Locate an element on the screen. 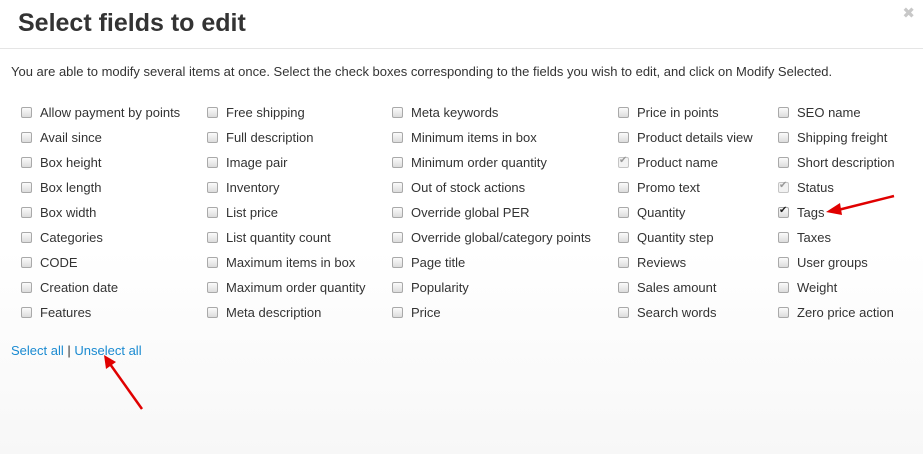 This screenshot has width=923, height=454. field-option: CODE is located at coordinates (49, 262).